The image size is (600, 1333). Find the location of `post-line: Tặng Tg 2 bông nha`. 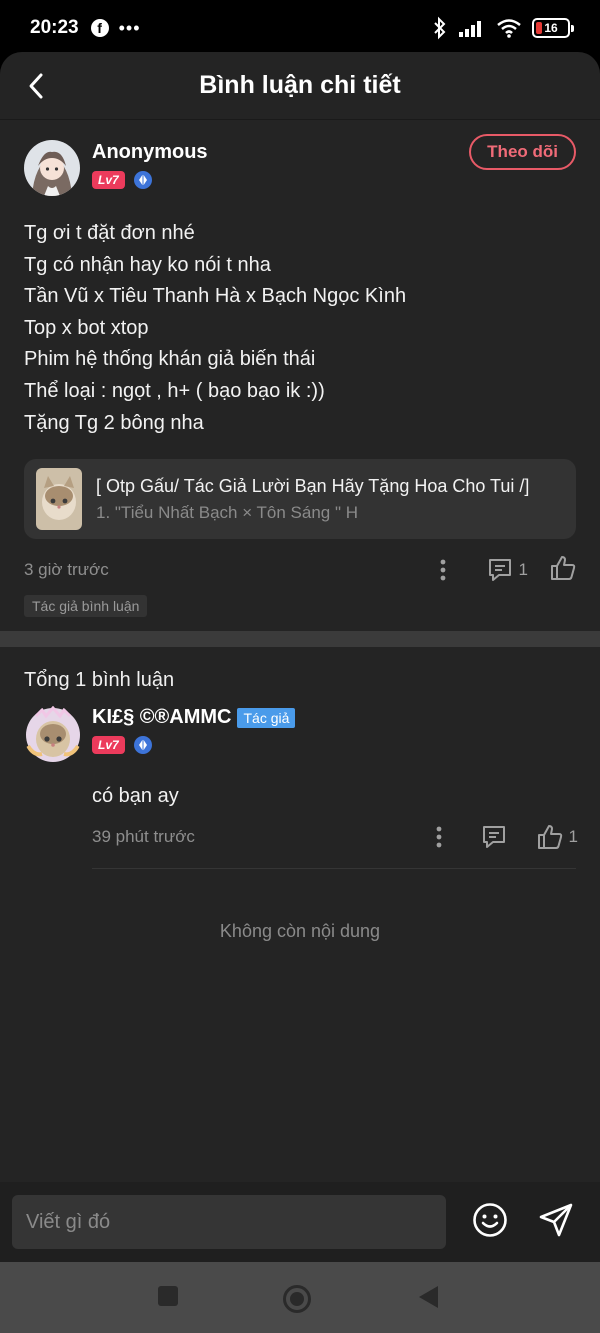

post-line: Tặng Tg 2 bông nha is located at coordinates (114, 422).